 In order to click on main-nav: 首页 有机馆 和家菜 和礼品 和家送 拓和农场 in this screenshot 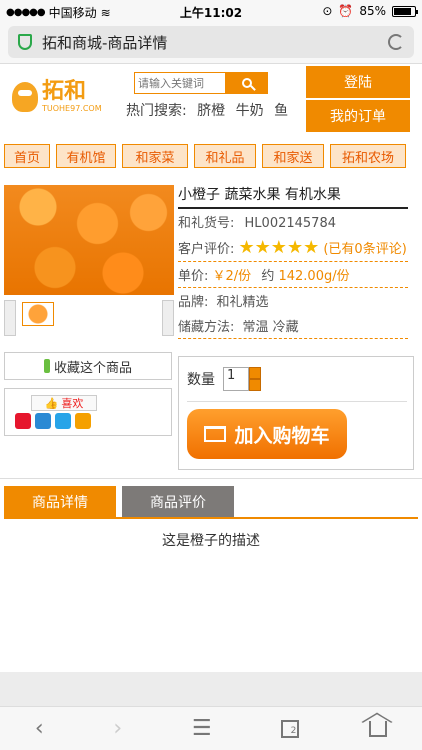, I will do `click(205, 156)`.